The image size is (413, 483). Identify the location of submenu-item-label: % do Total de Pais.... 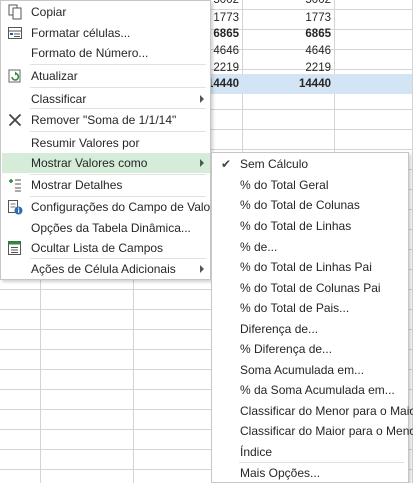
(295, 308).